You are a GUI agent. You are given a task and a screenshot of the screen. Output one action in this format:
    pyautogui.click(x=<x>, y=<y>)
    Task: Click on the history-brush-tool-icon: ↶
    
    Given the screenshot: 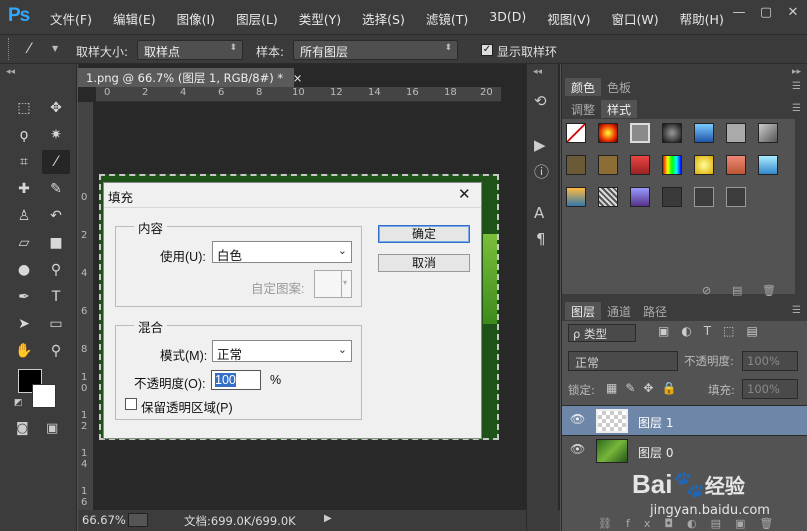 What is the action you would take?
    pyautogui.click(x=56, y=216)
    